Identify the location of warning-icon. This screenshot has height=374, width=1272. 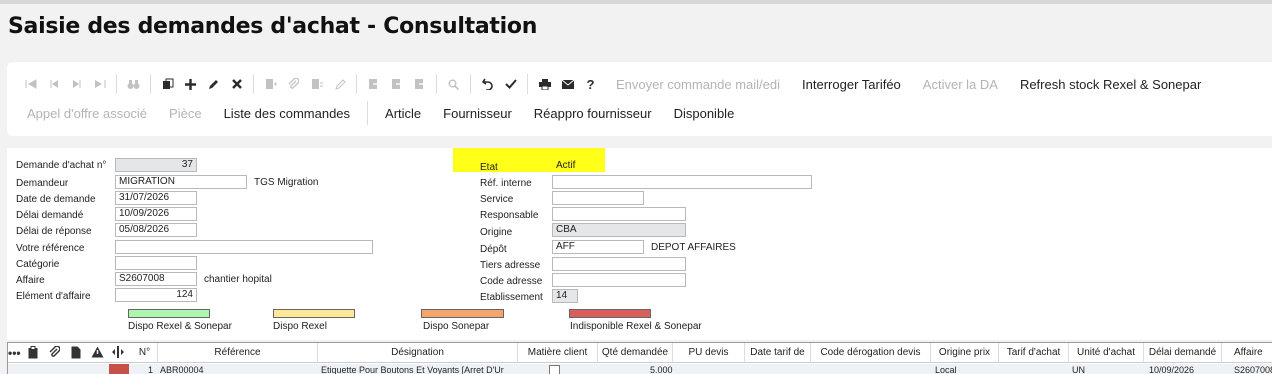
(97, 353).